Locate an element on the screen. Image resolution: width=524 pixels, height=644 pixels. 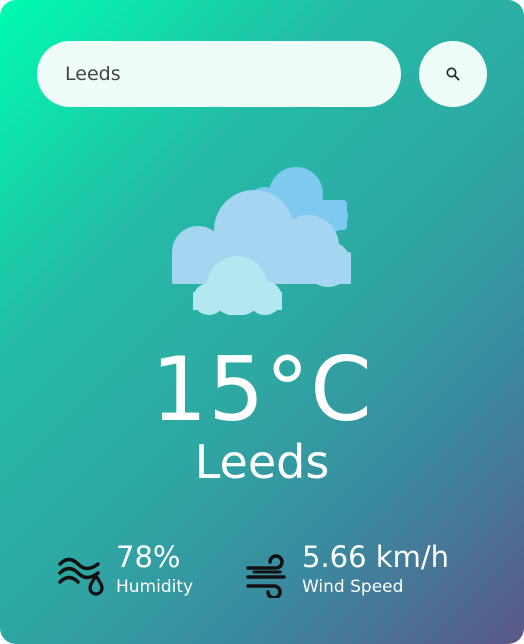
humidity-value: 78% is located at coordinates (148, 557).